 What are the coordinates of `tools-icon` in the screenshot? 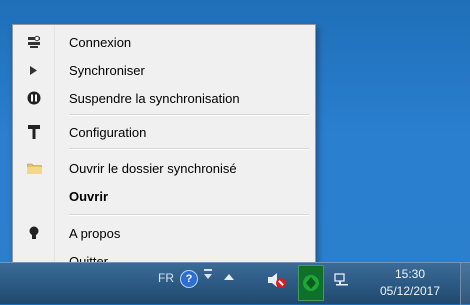 It's located at (34, 132).